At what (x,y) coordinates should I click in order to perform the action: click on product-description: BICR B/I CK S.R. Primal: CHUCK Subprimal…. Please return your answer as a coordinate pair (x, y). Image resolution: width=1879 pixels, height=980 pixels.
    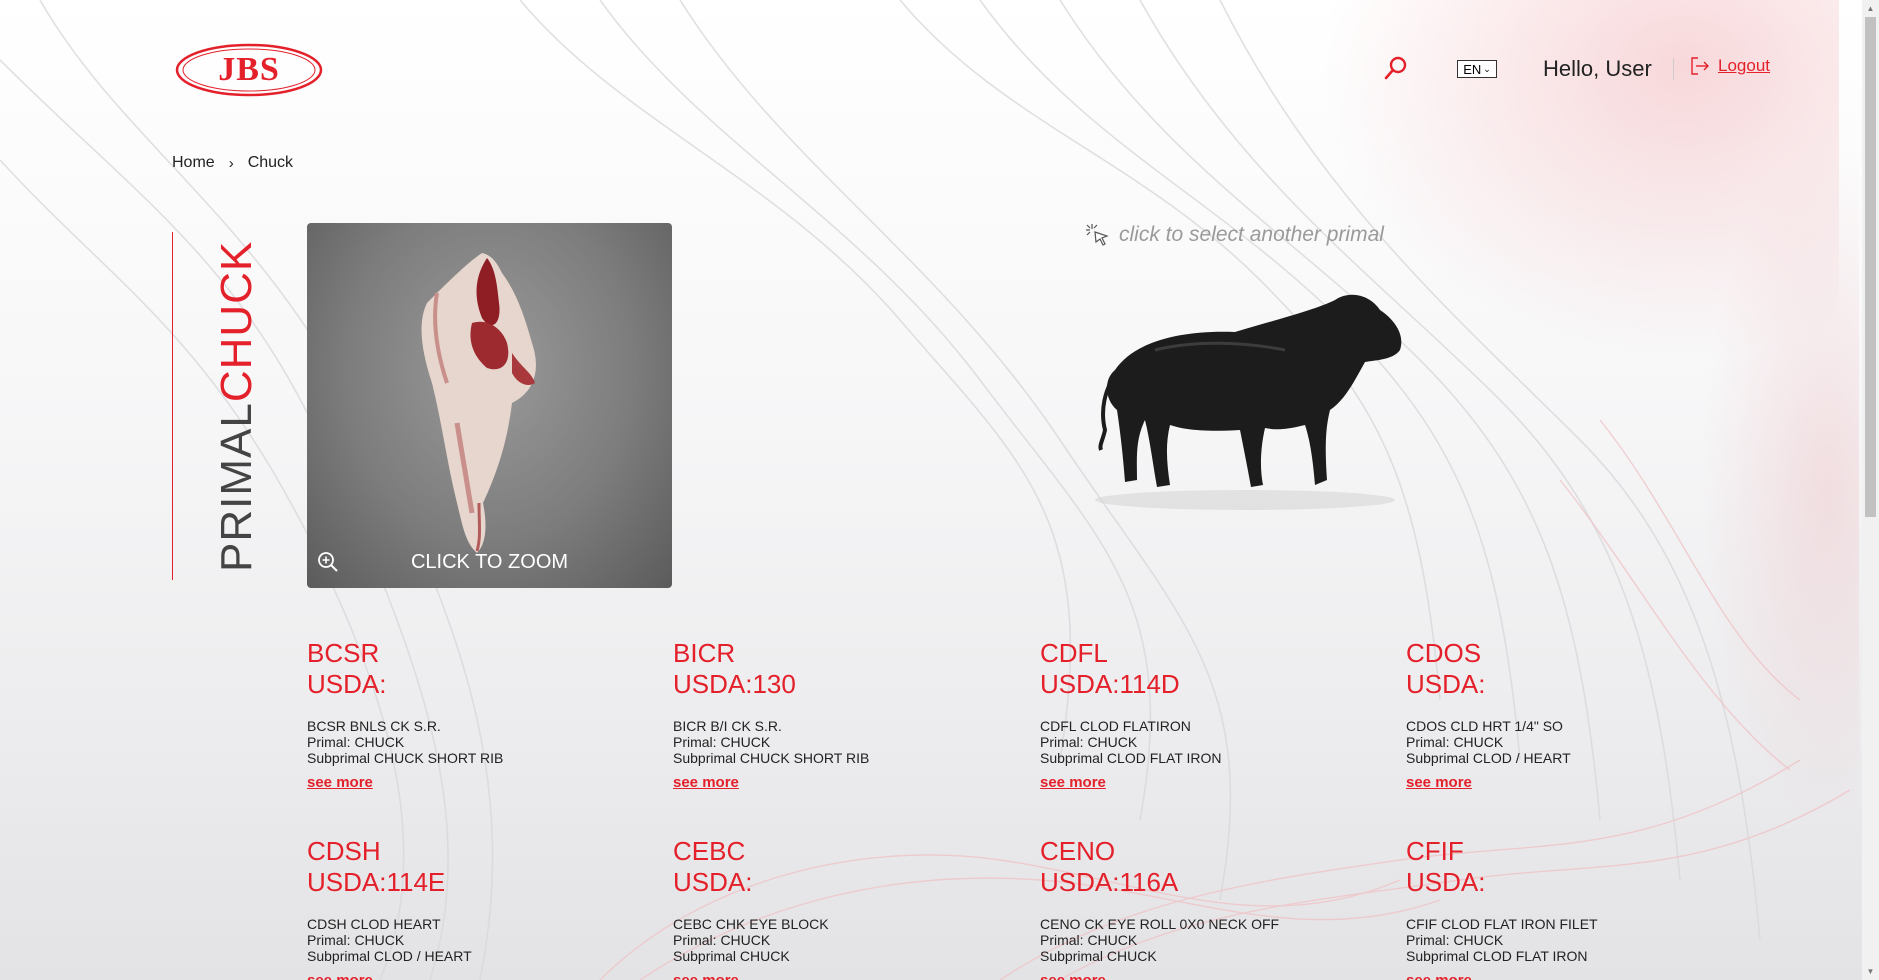
    Looking at the image, I should click on (853, 742).